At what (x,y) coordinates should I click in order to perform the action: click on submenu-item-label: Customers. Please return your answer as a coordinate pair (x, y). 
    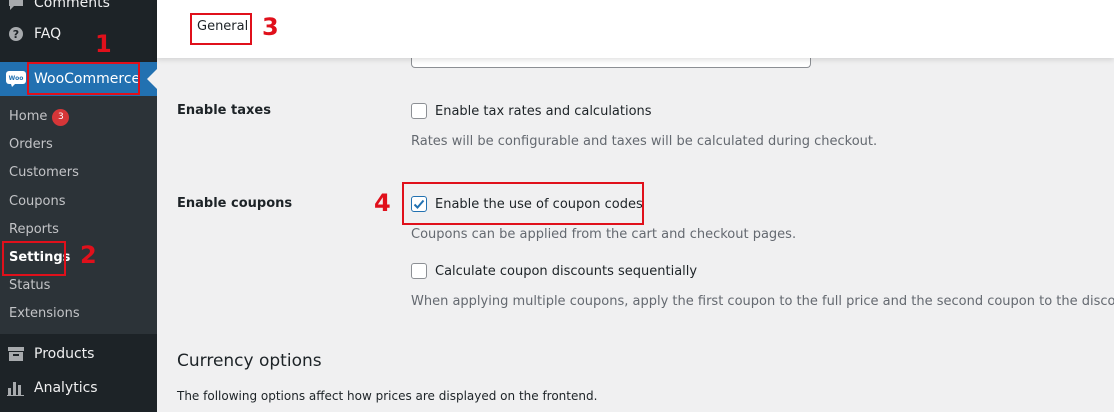
    Looking at the image, I should click on (44, 172).